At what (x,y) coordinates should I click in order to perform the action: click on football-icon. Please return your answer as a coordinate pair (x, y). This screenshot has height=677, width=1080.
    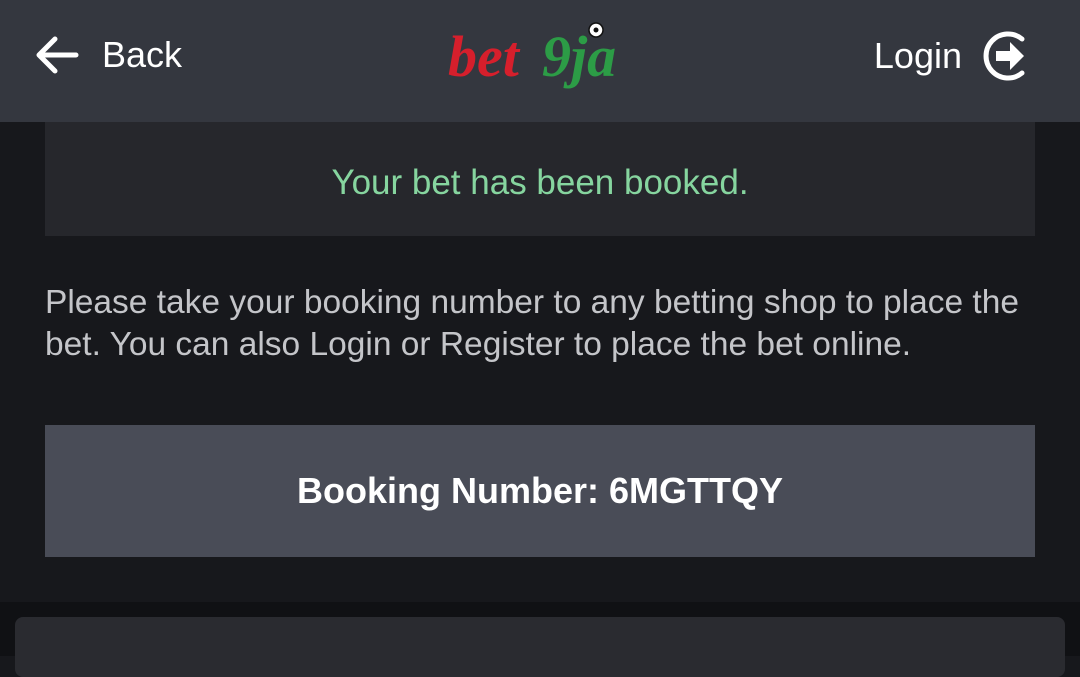
    Looking at the image, I should click on (596, 30).